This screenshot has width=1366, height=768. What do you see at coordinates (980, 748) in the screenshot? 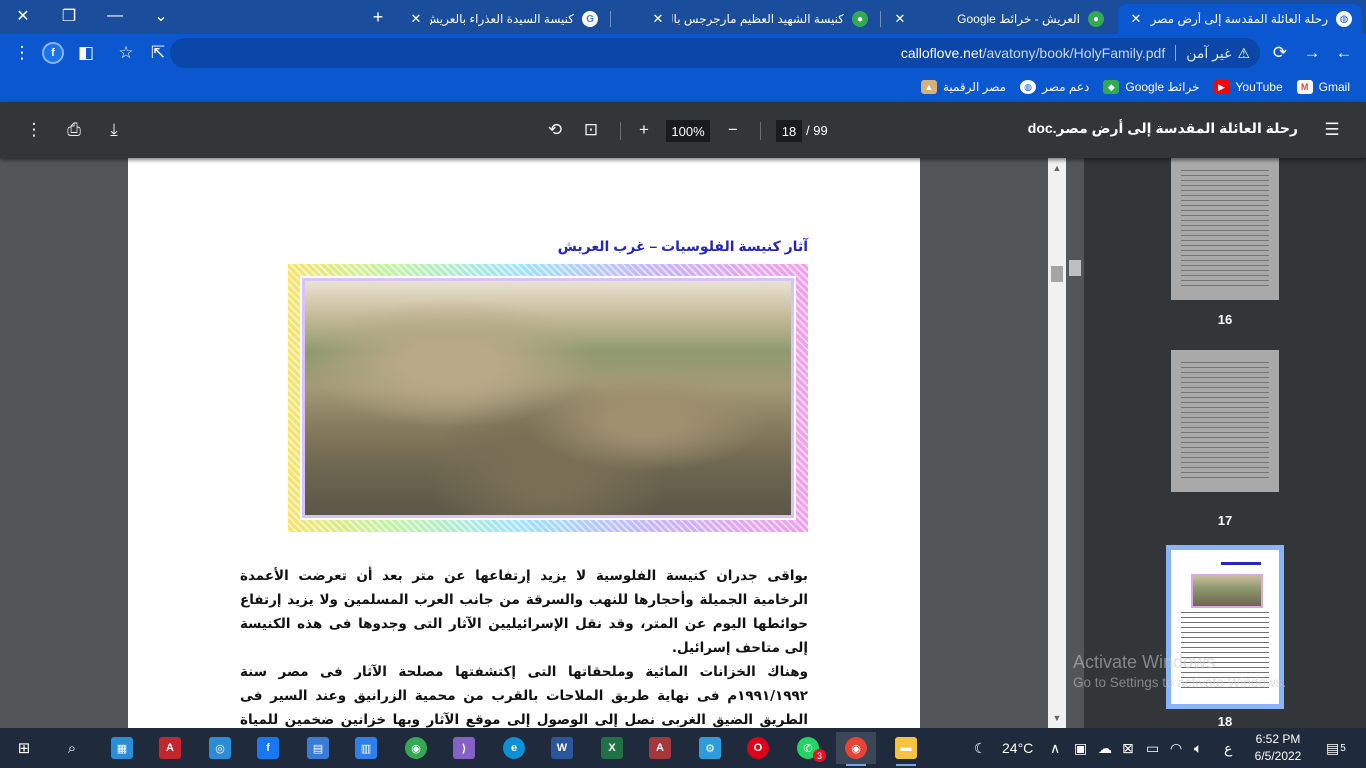
I see `weather-icon: ☾` at bounding box center [980, 748].